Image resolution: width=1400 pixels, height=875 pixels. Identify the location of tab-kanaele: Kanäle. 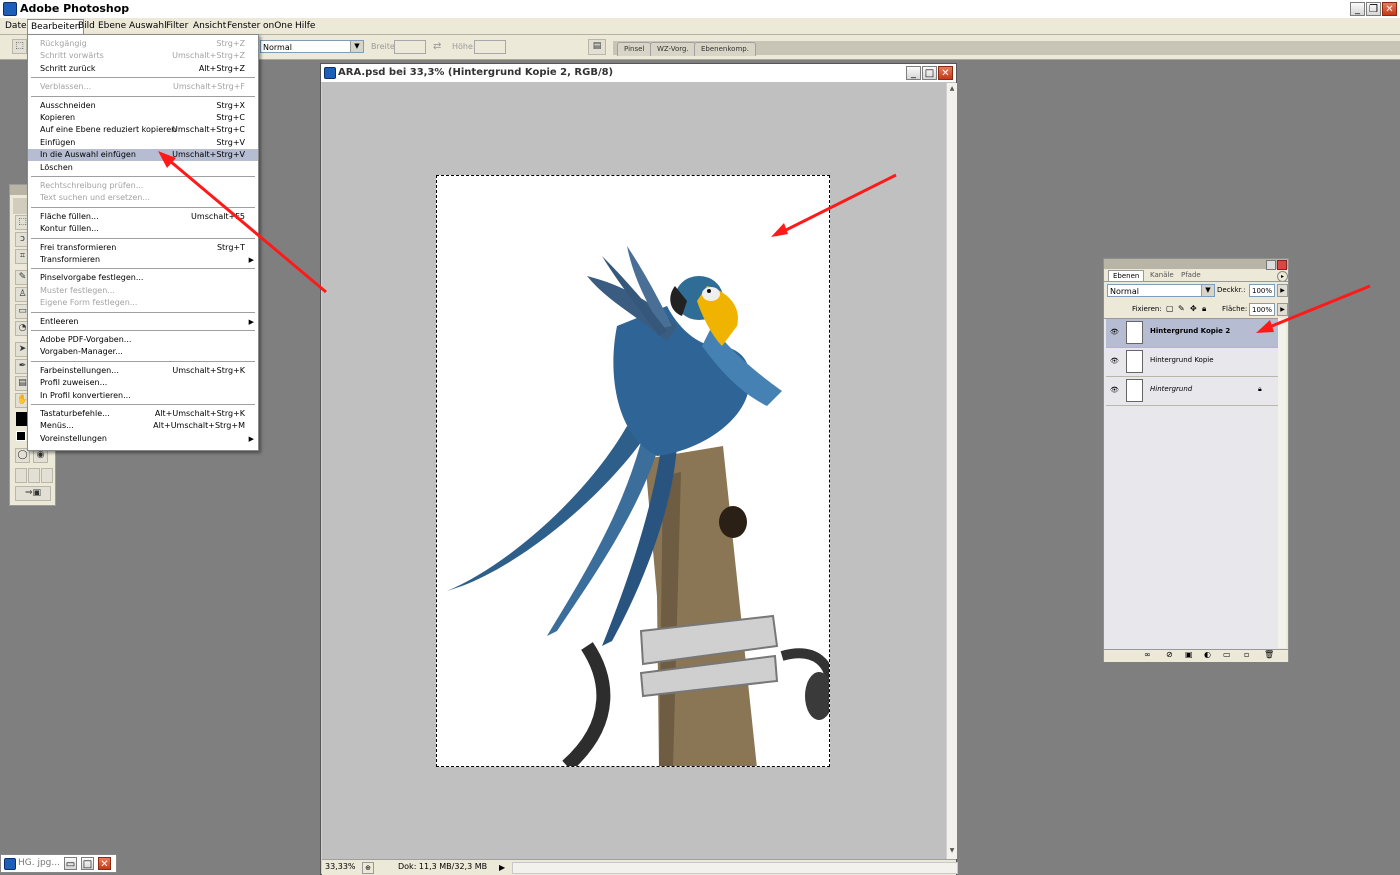
(1162, 275).